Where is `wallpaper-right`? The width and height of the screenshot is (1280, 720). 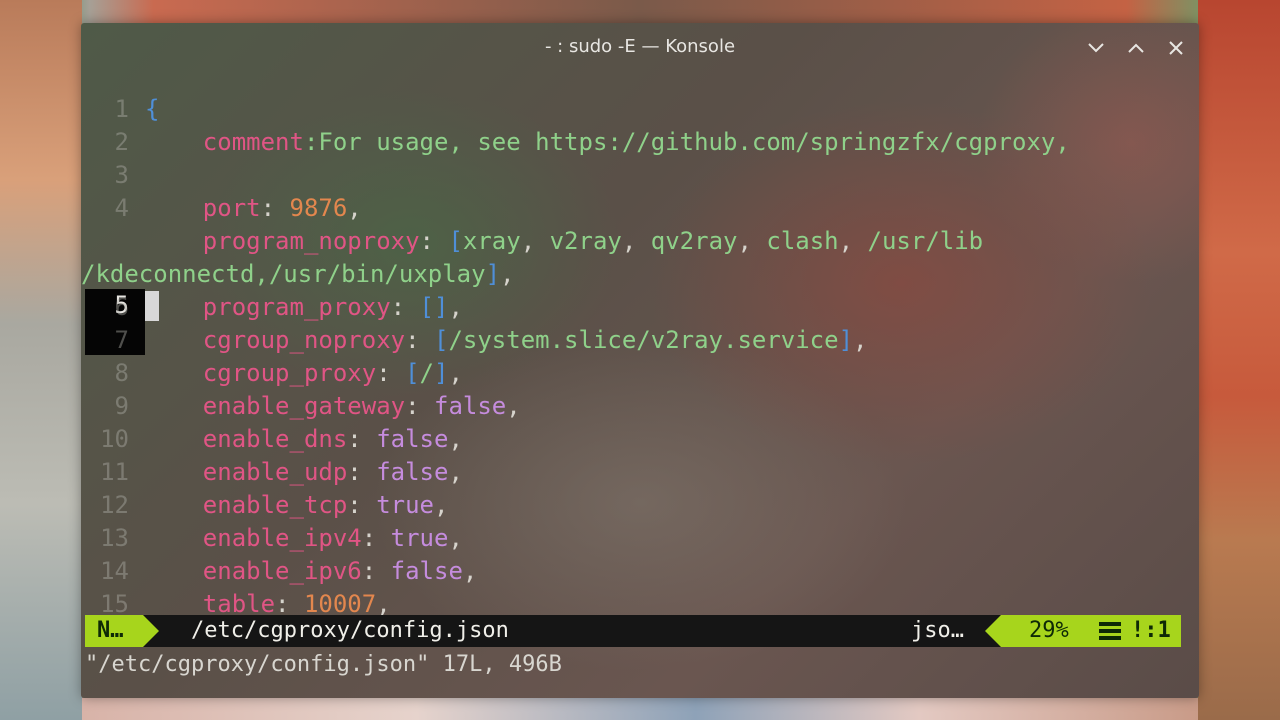 wallpaper-right is located at coordinates (1239, 360).